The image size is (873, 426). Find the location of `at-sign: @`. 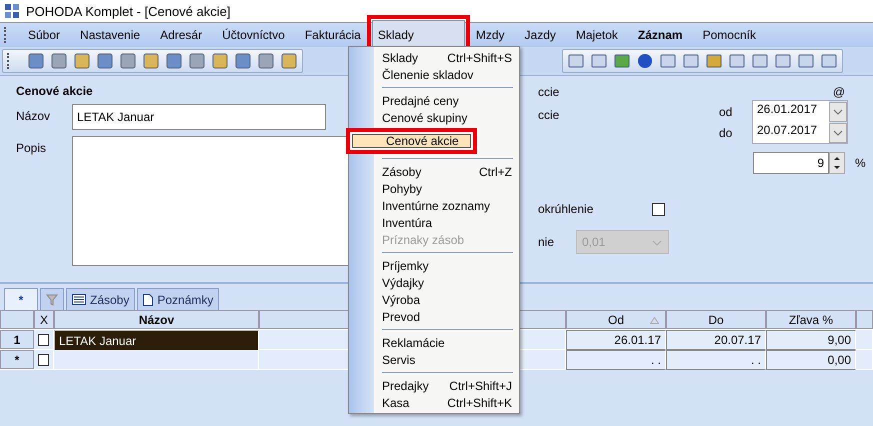

at-sign: @ is located at coordinates (838, 92).